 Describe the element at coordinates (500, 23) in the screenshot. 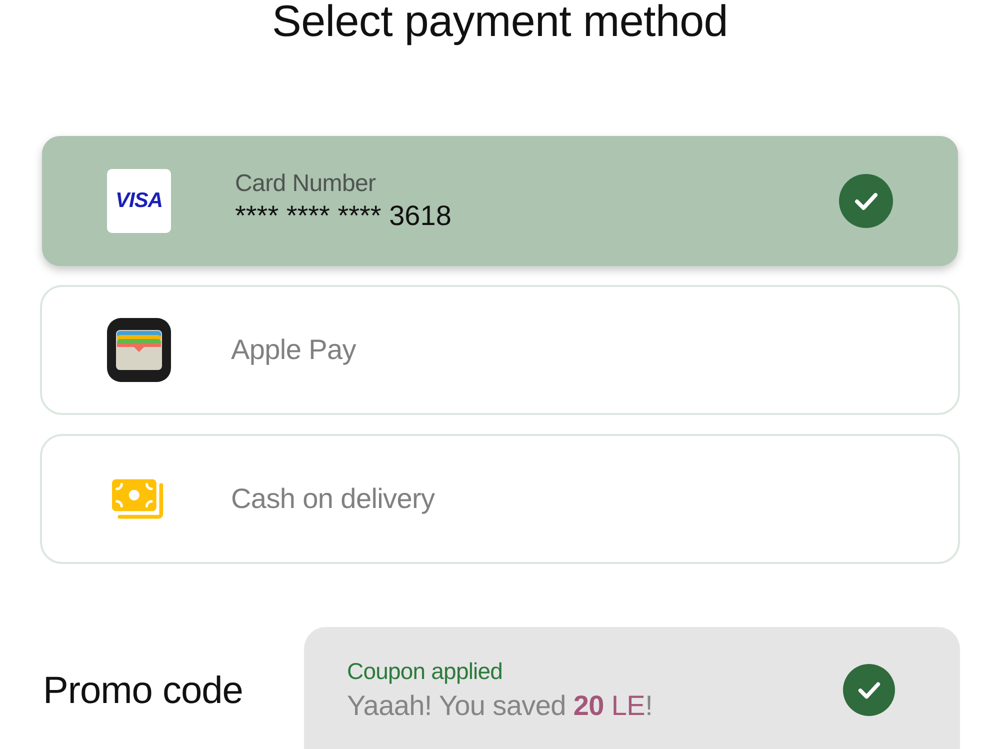

I see `page-title: Select payment method` at that location.